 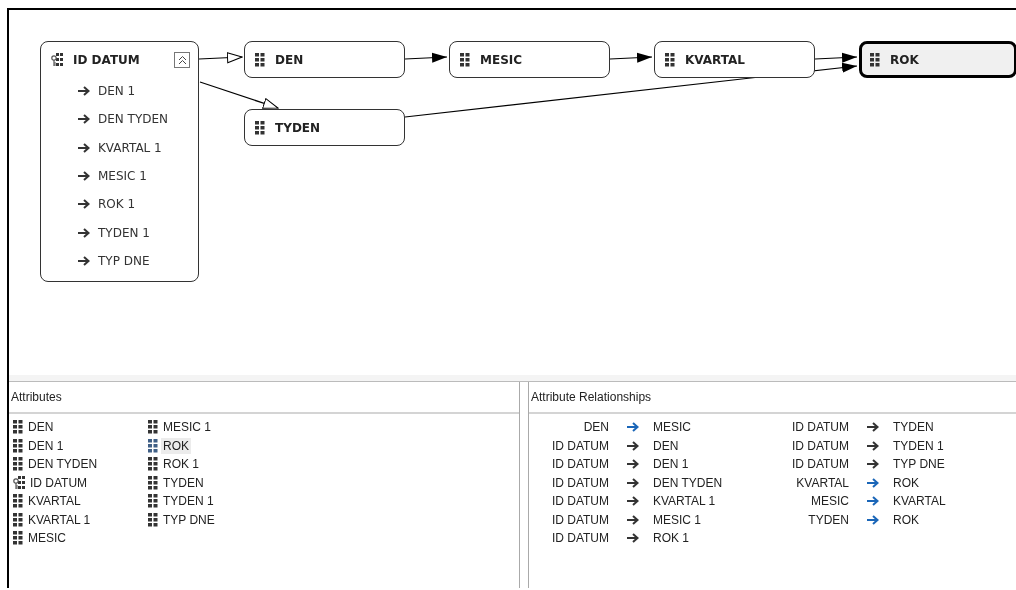 What do you see at coordinates (829, 501) in the screenshot?
I see `source-attribute: MESIC` at bounding box center [829, 501].